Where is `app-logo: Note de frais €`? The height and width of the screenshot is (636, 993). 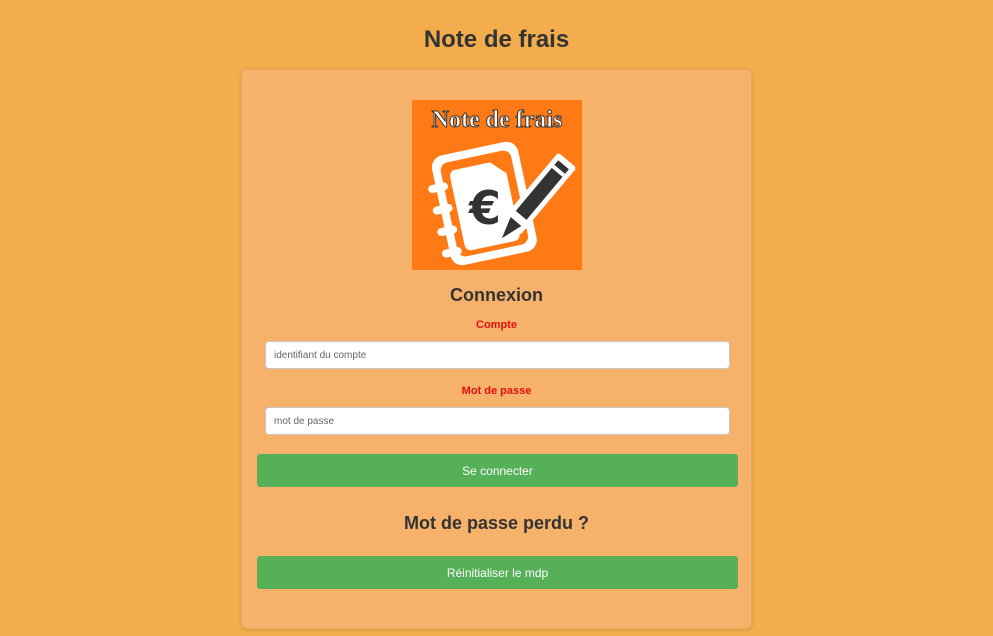 app-logo: Note de frais € is located at coordinates (497, 185).